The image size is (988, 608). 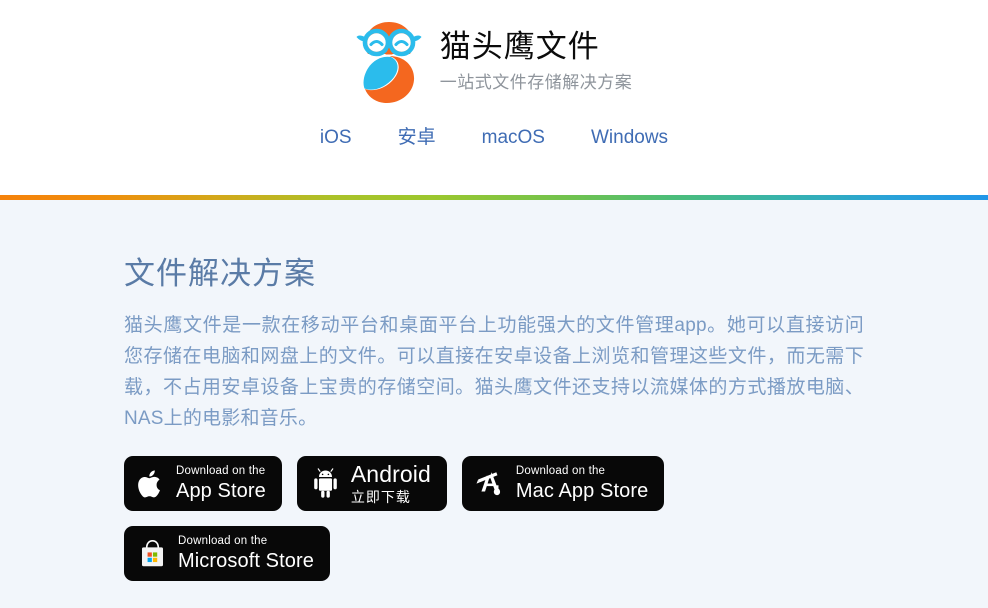 I want to click on badge-android-copy: Android 立即下载, so click(x=390, y=483).